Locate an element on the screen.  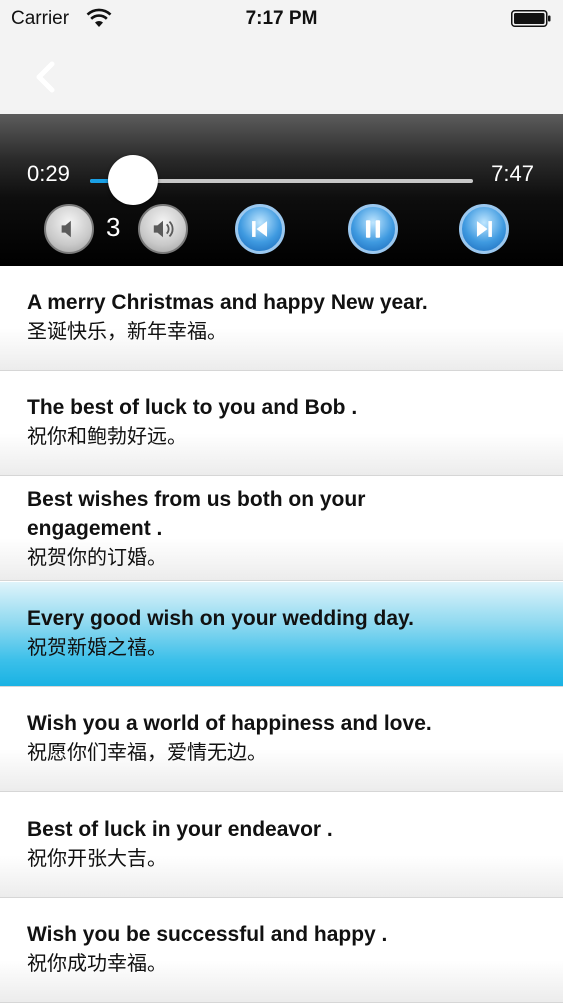
chinese-translation: 圣诞快乐，新年幸福。 is located at coordinates (127, 332).